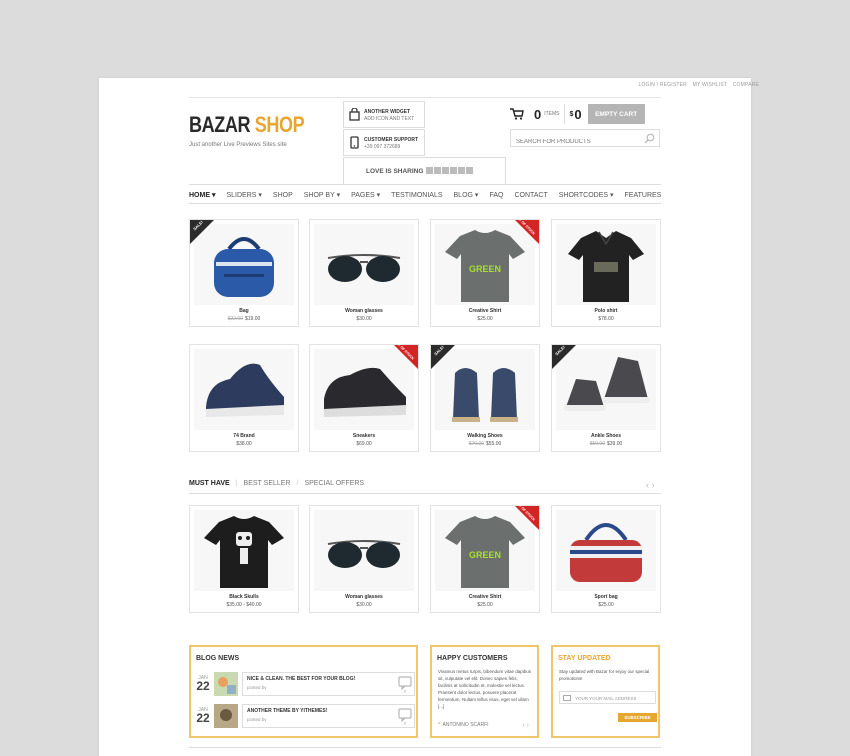  What do you see at coordinates (463, 195) in the screenshot?
I see `nav-blog-label: BLOG` at bounding box center [463, 195].